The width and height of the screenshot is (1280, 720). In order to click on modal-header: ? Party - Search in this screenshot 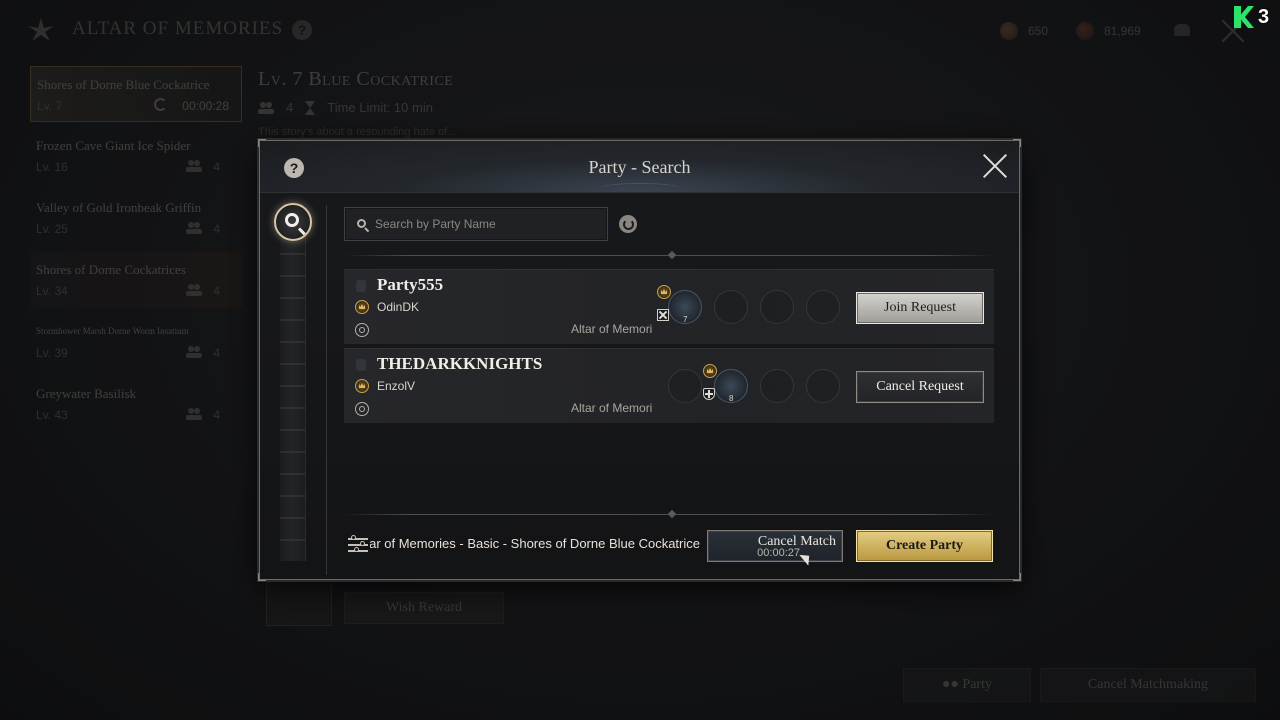, I will do `click(639, 167)`.